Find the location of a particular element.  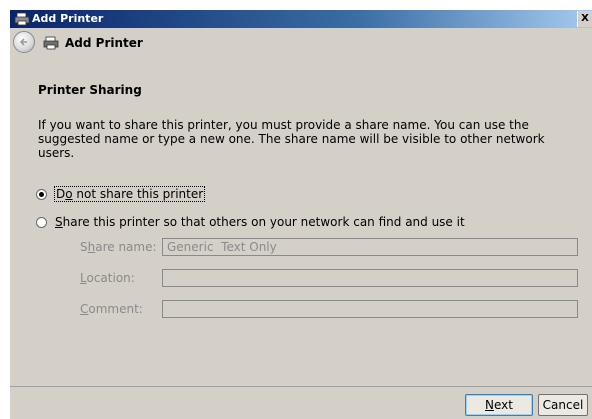

back-arrow-icon is located at coordinates (23, 42).